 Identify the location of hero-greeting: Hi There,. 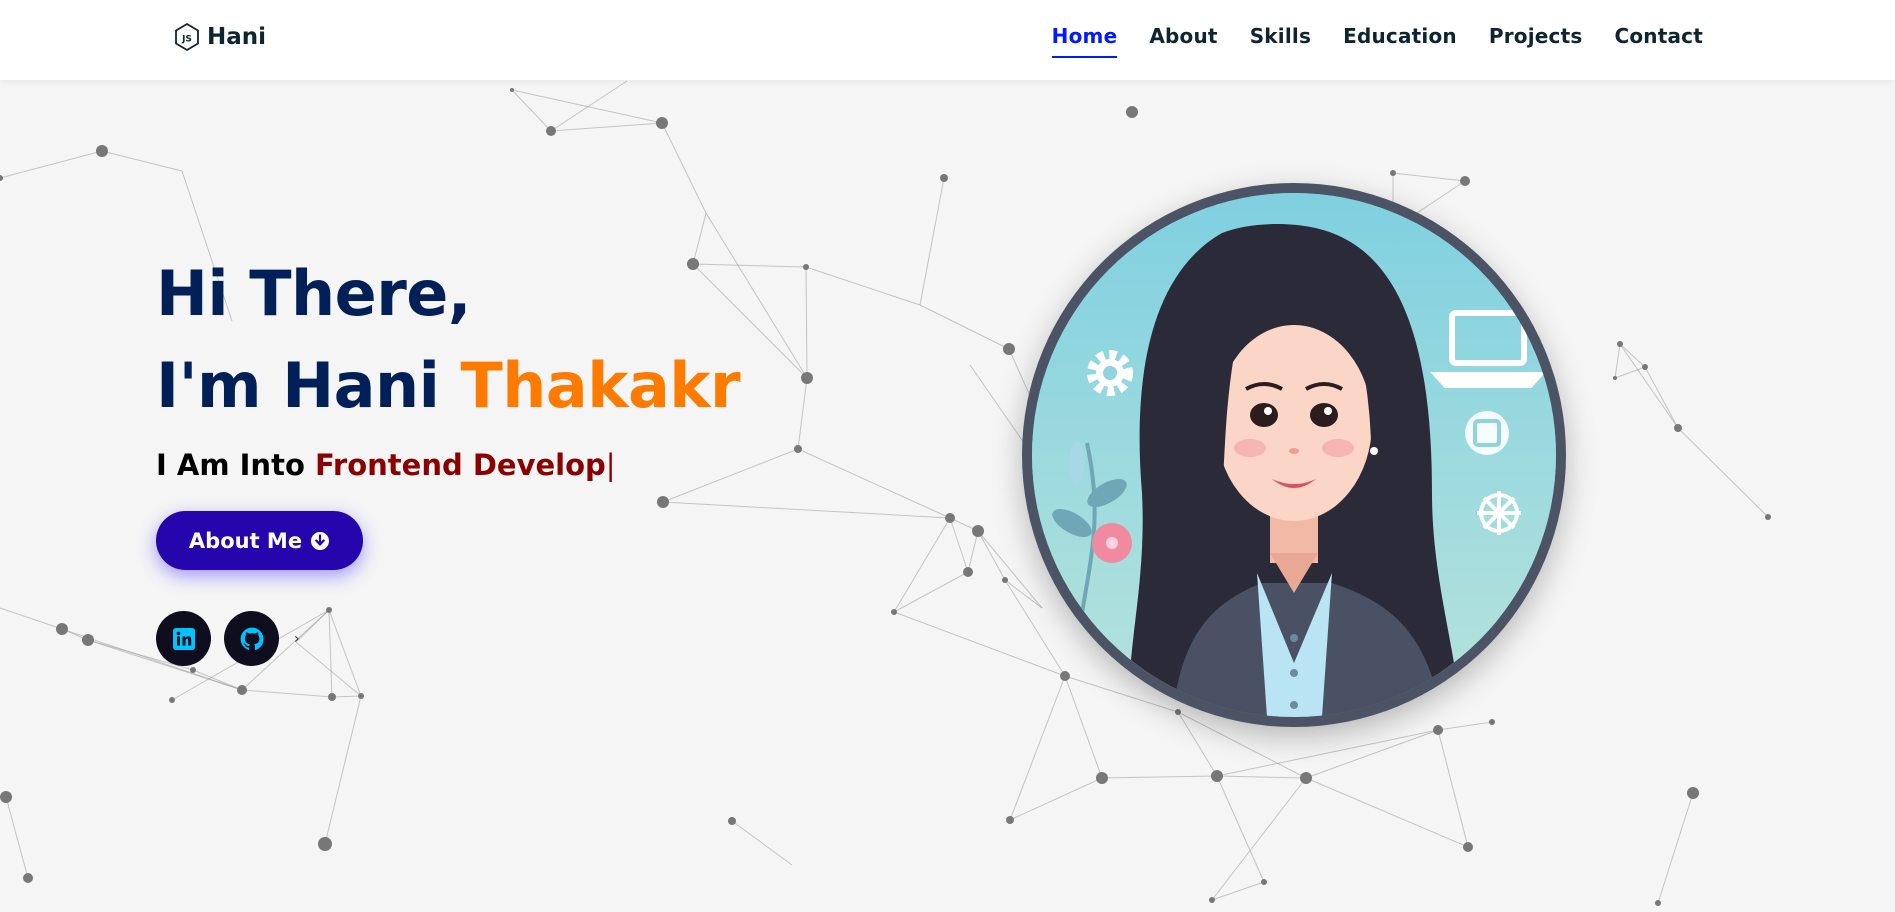
(313, 293).